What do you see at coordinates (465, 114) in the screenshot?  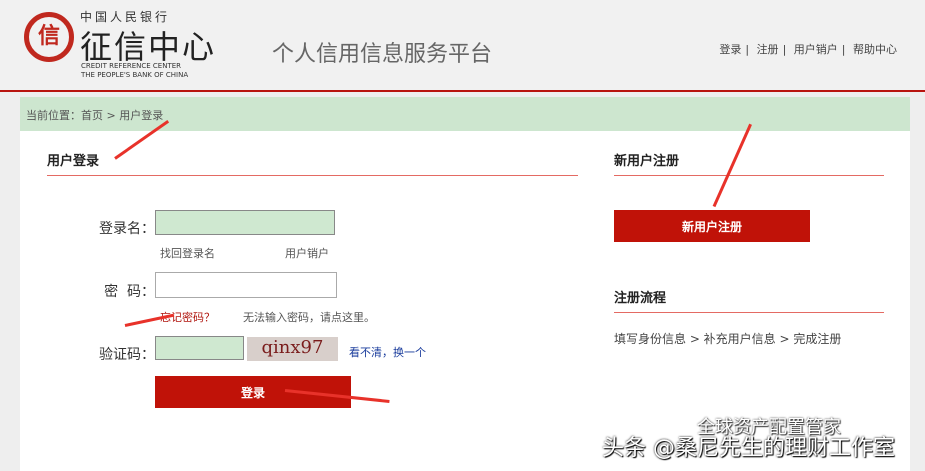 I see `breadcrumb: 当前位置：首页 > 用户登录` at bounding box center [465, 114].